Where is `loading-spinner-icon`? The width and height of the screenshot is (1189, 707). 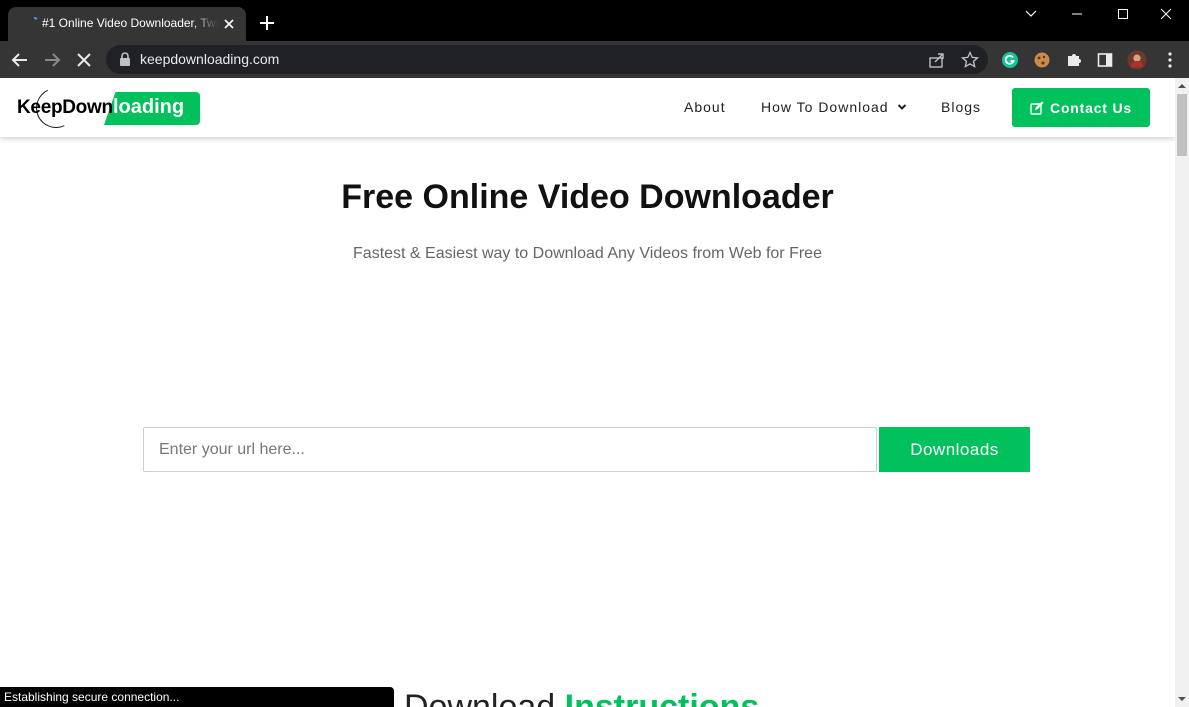
loading-spinner-icon is located at coordinates (35, 18).